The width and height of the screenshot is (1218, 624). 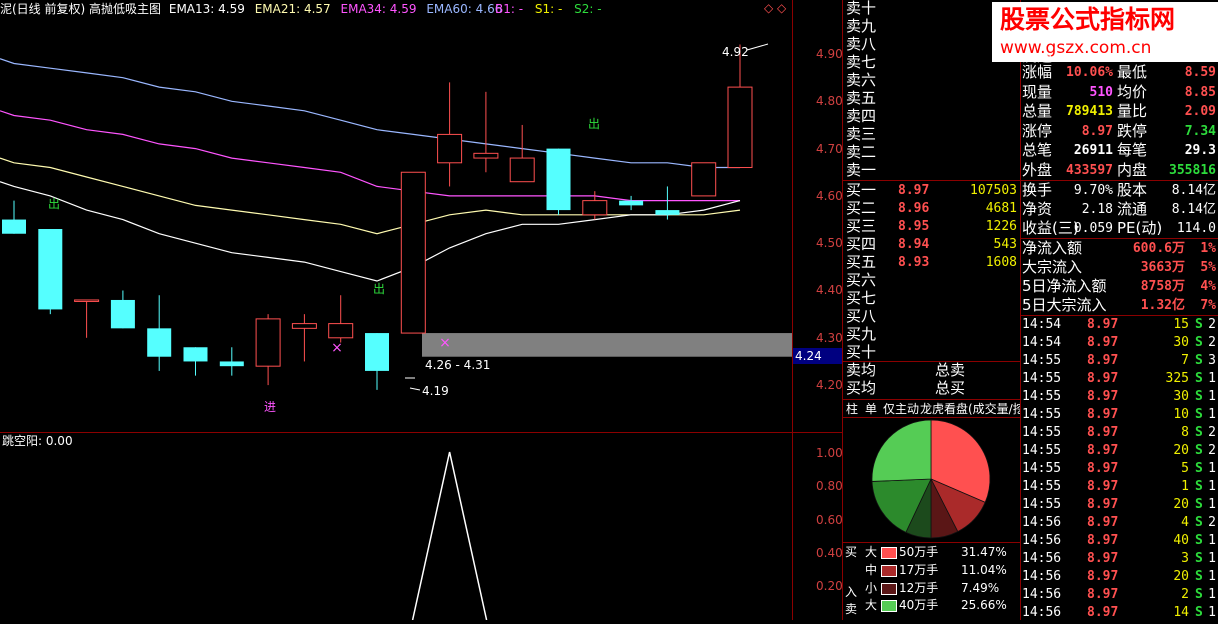 What do you see at coordinates (914, 262) in the screenshot?
I see `buy-level-price: 8.93` at bounding box center [914, 262].